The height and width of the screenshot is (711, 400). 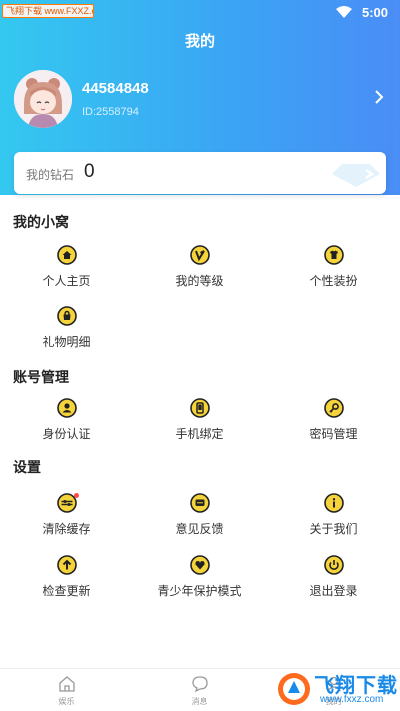 What do you see at coordinates (66, 684) in the screenshot?
I see `home-outline-icon` at bounding box center [66, 684].